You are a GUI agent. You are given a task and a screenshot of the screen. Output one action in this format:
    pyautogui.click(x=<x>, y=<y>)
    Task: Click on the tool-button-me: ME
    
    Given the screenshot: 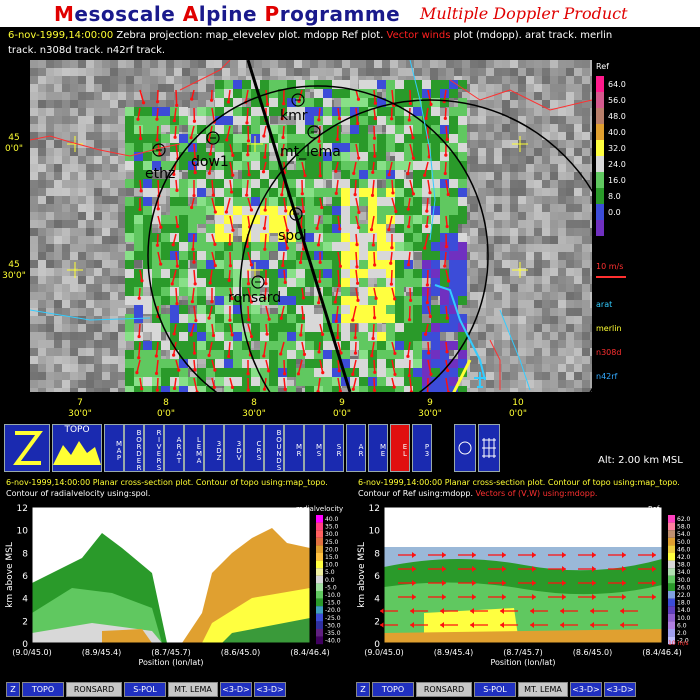 What is the action you would take?
    pyautogui.click(x=378, y=448)
    